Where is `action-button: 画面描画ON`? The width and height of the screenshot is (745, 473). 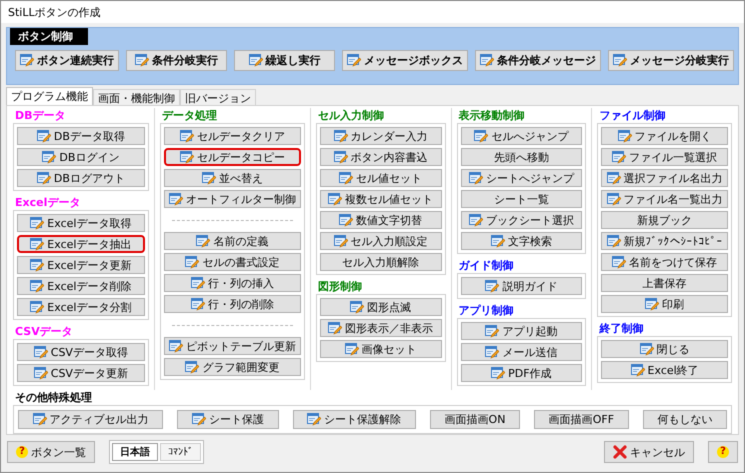
action-button: 画面描画ON is located at coordinates (475, 419).